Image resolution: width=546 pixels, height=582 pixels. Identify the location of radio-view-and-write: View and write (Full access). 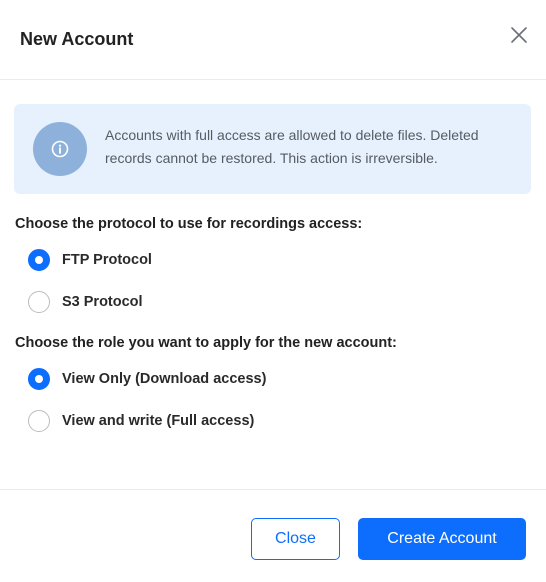
(141, 421).